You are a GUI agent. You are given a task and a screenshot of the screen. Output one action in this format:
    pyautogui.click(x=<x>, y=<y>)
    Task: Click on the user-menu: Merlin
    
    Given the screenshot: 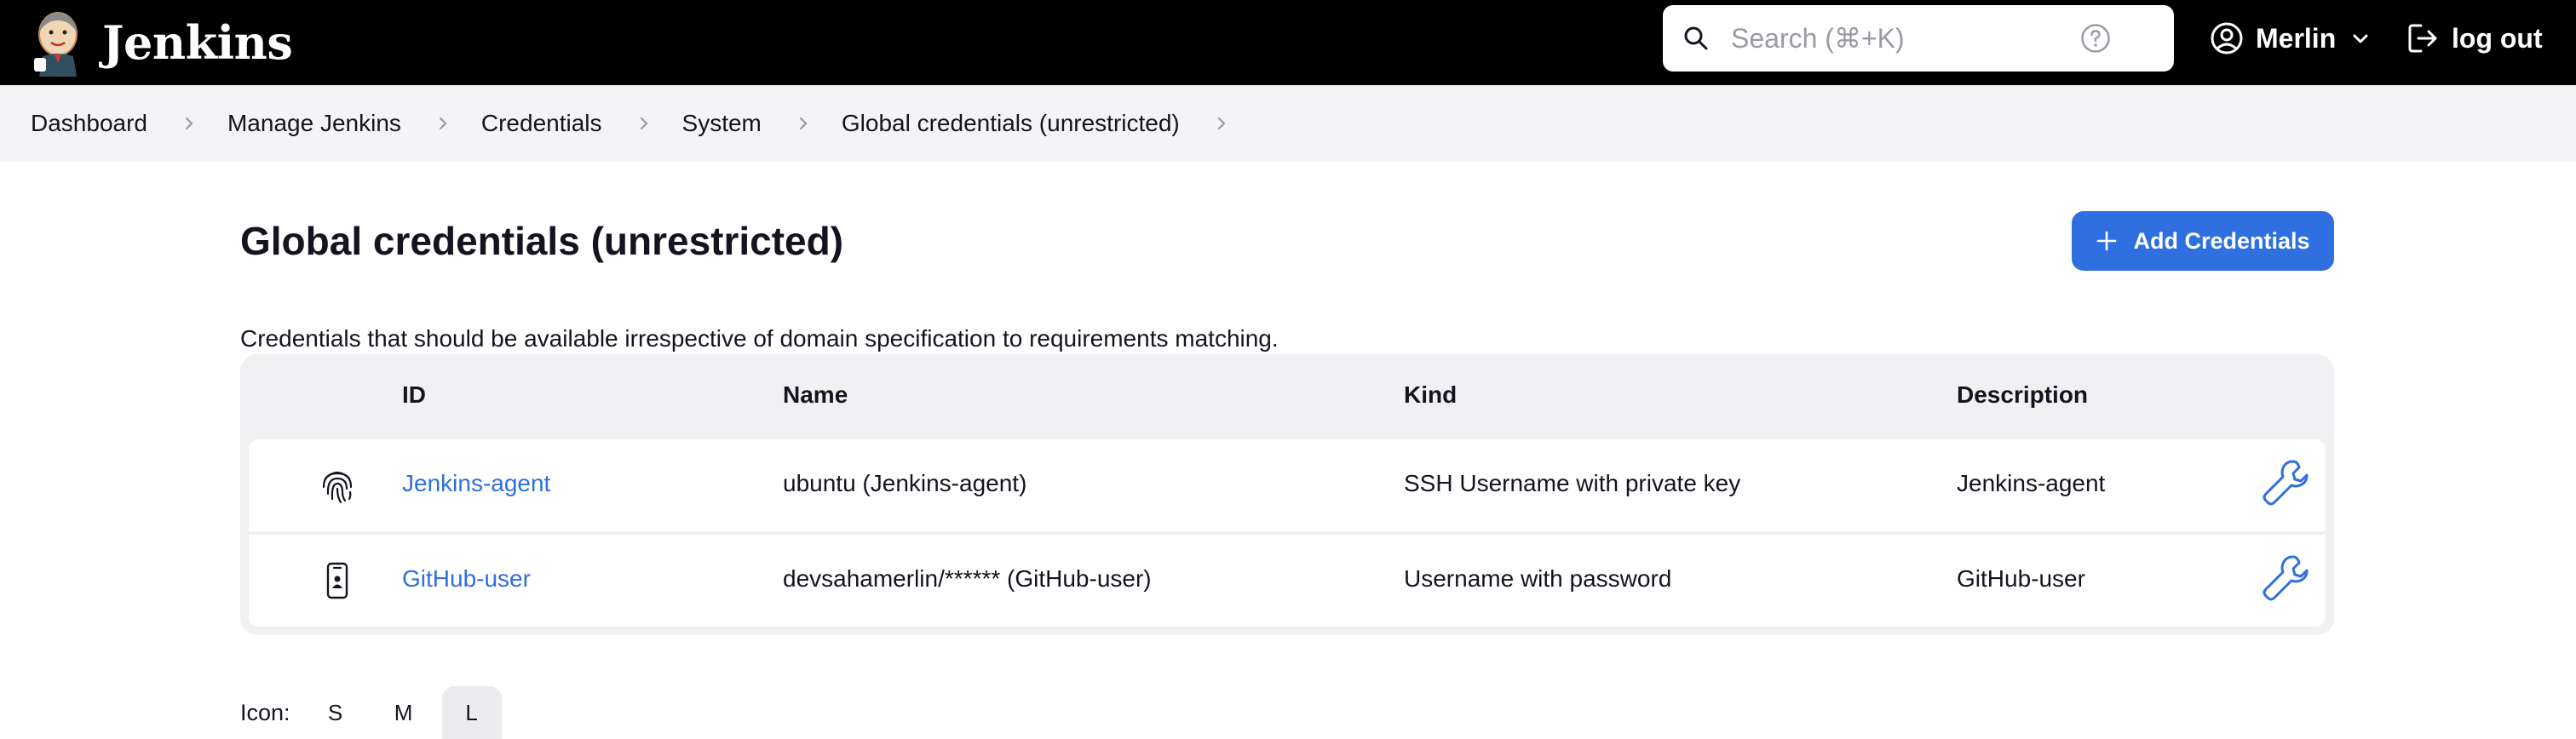 What is the action you would take?
    pyautogui.click(x=2290, y=38)
    